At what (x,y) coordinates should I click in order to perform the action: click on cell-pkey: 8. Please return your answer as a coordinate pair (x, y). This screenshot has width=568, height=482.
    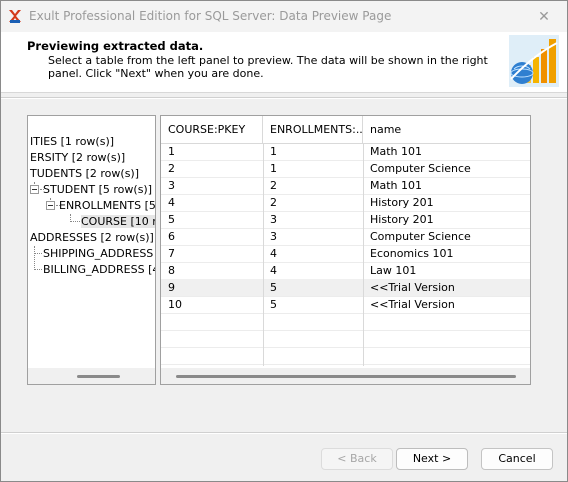
    Looking at the image, I should click on (171, 270).